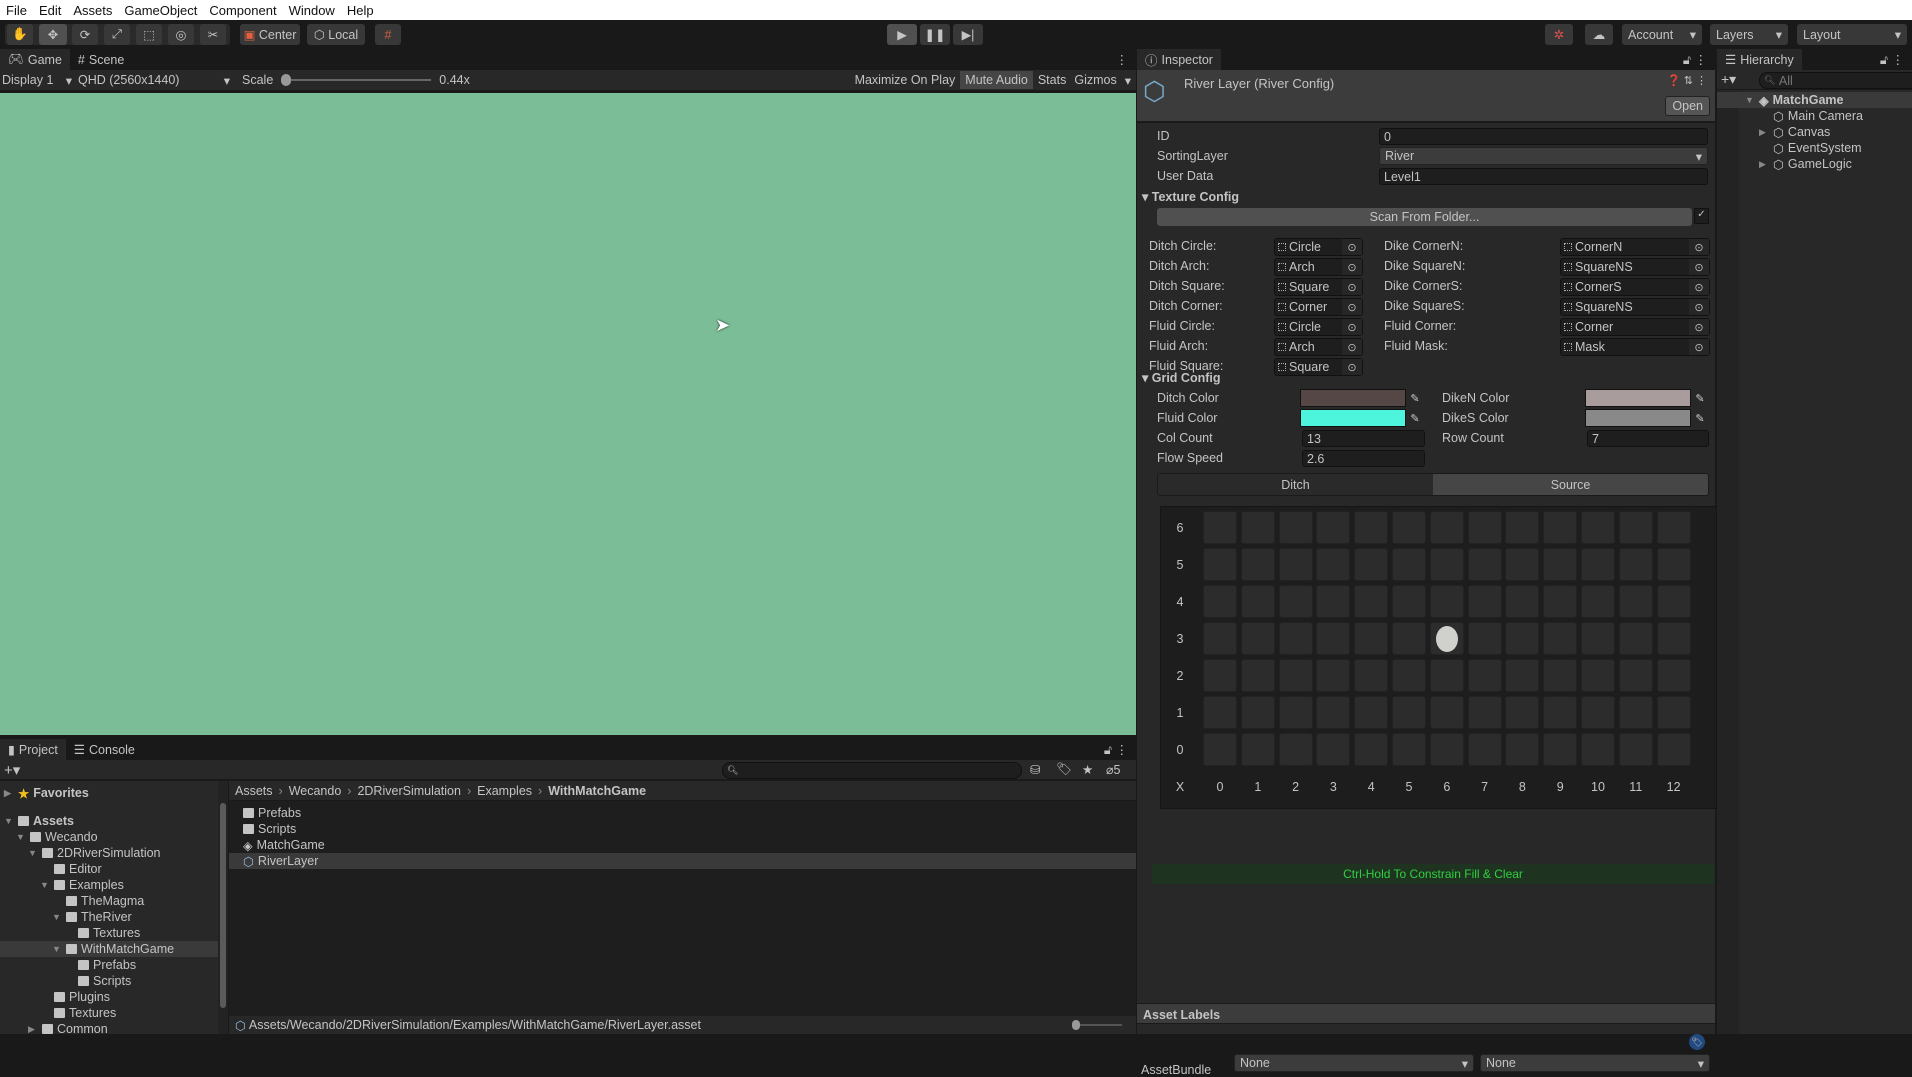 This screenshot has width=1912, height=1077. I want to click on breadcrumb-item: Assets, so click(254, 791).